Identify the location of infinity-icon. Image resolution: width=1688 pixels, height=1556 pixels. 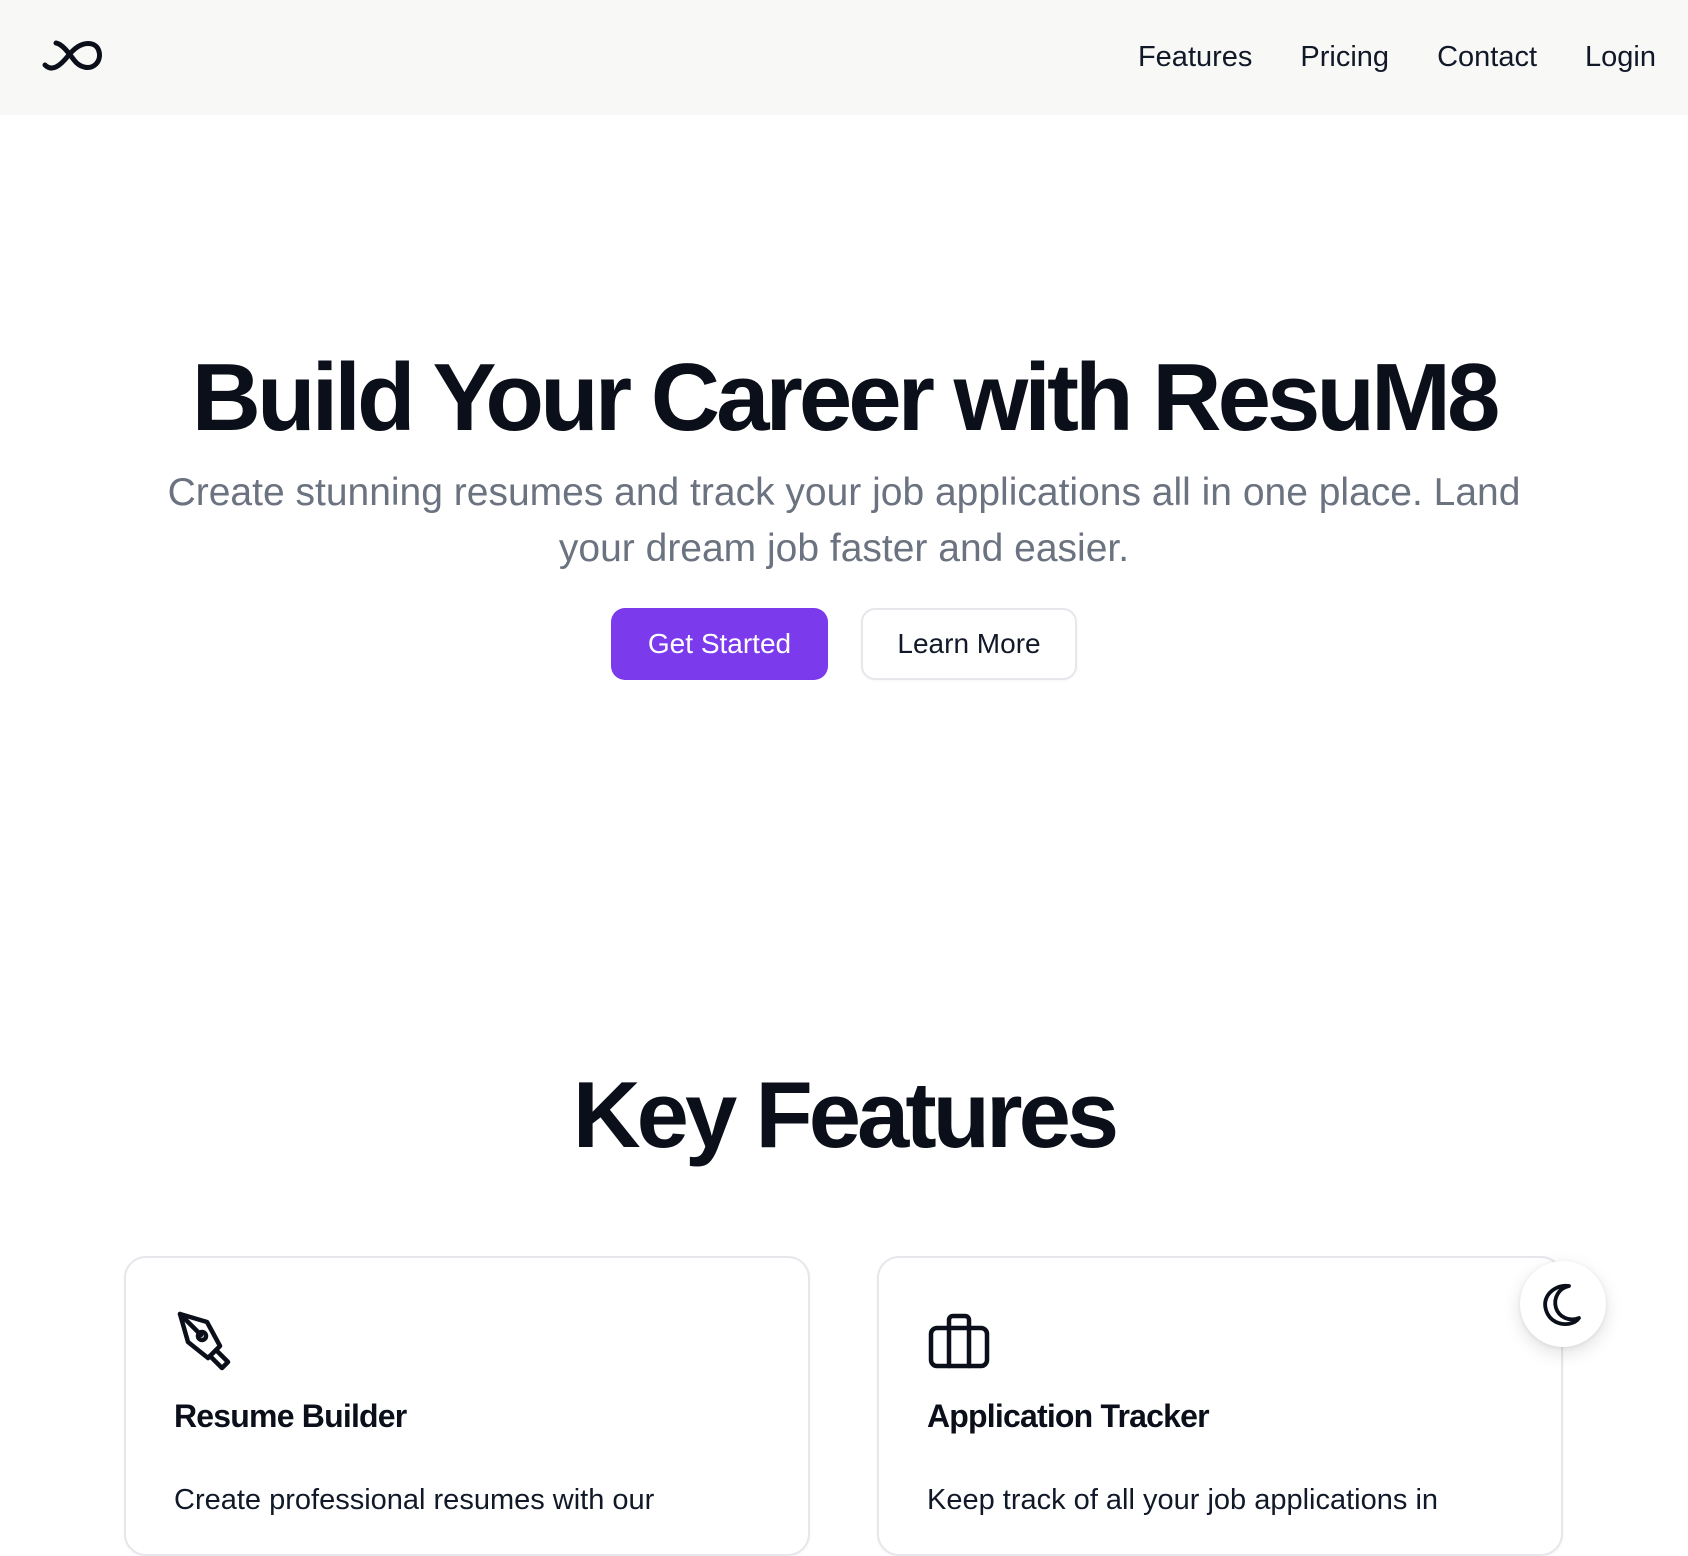
(74, 55).